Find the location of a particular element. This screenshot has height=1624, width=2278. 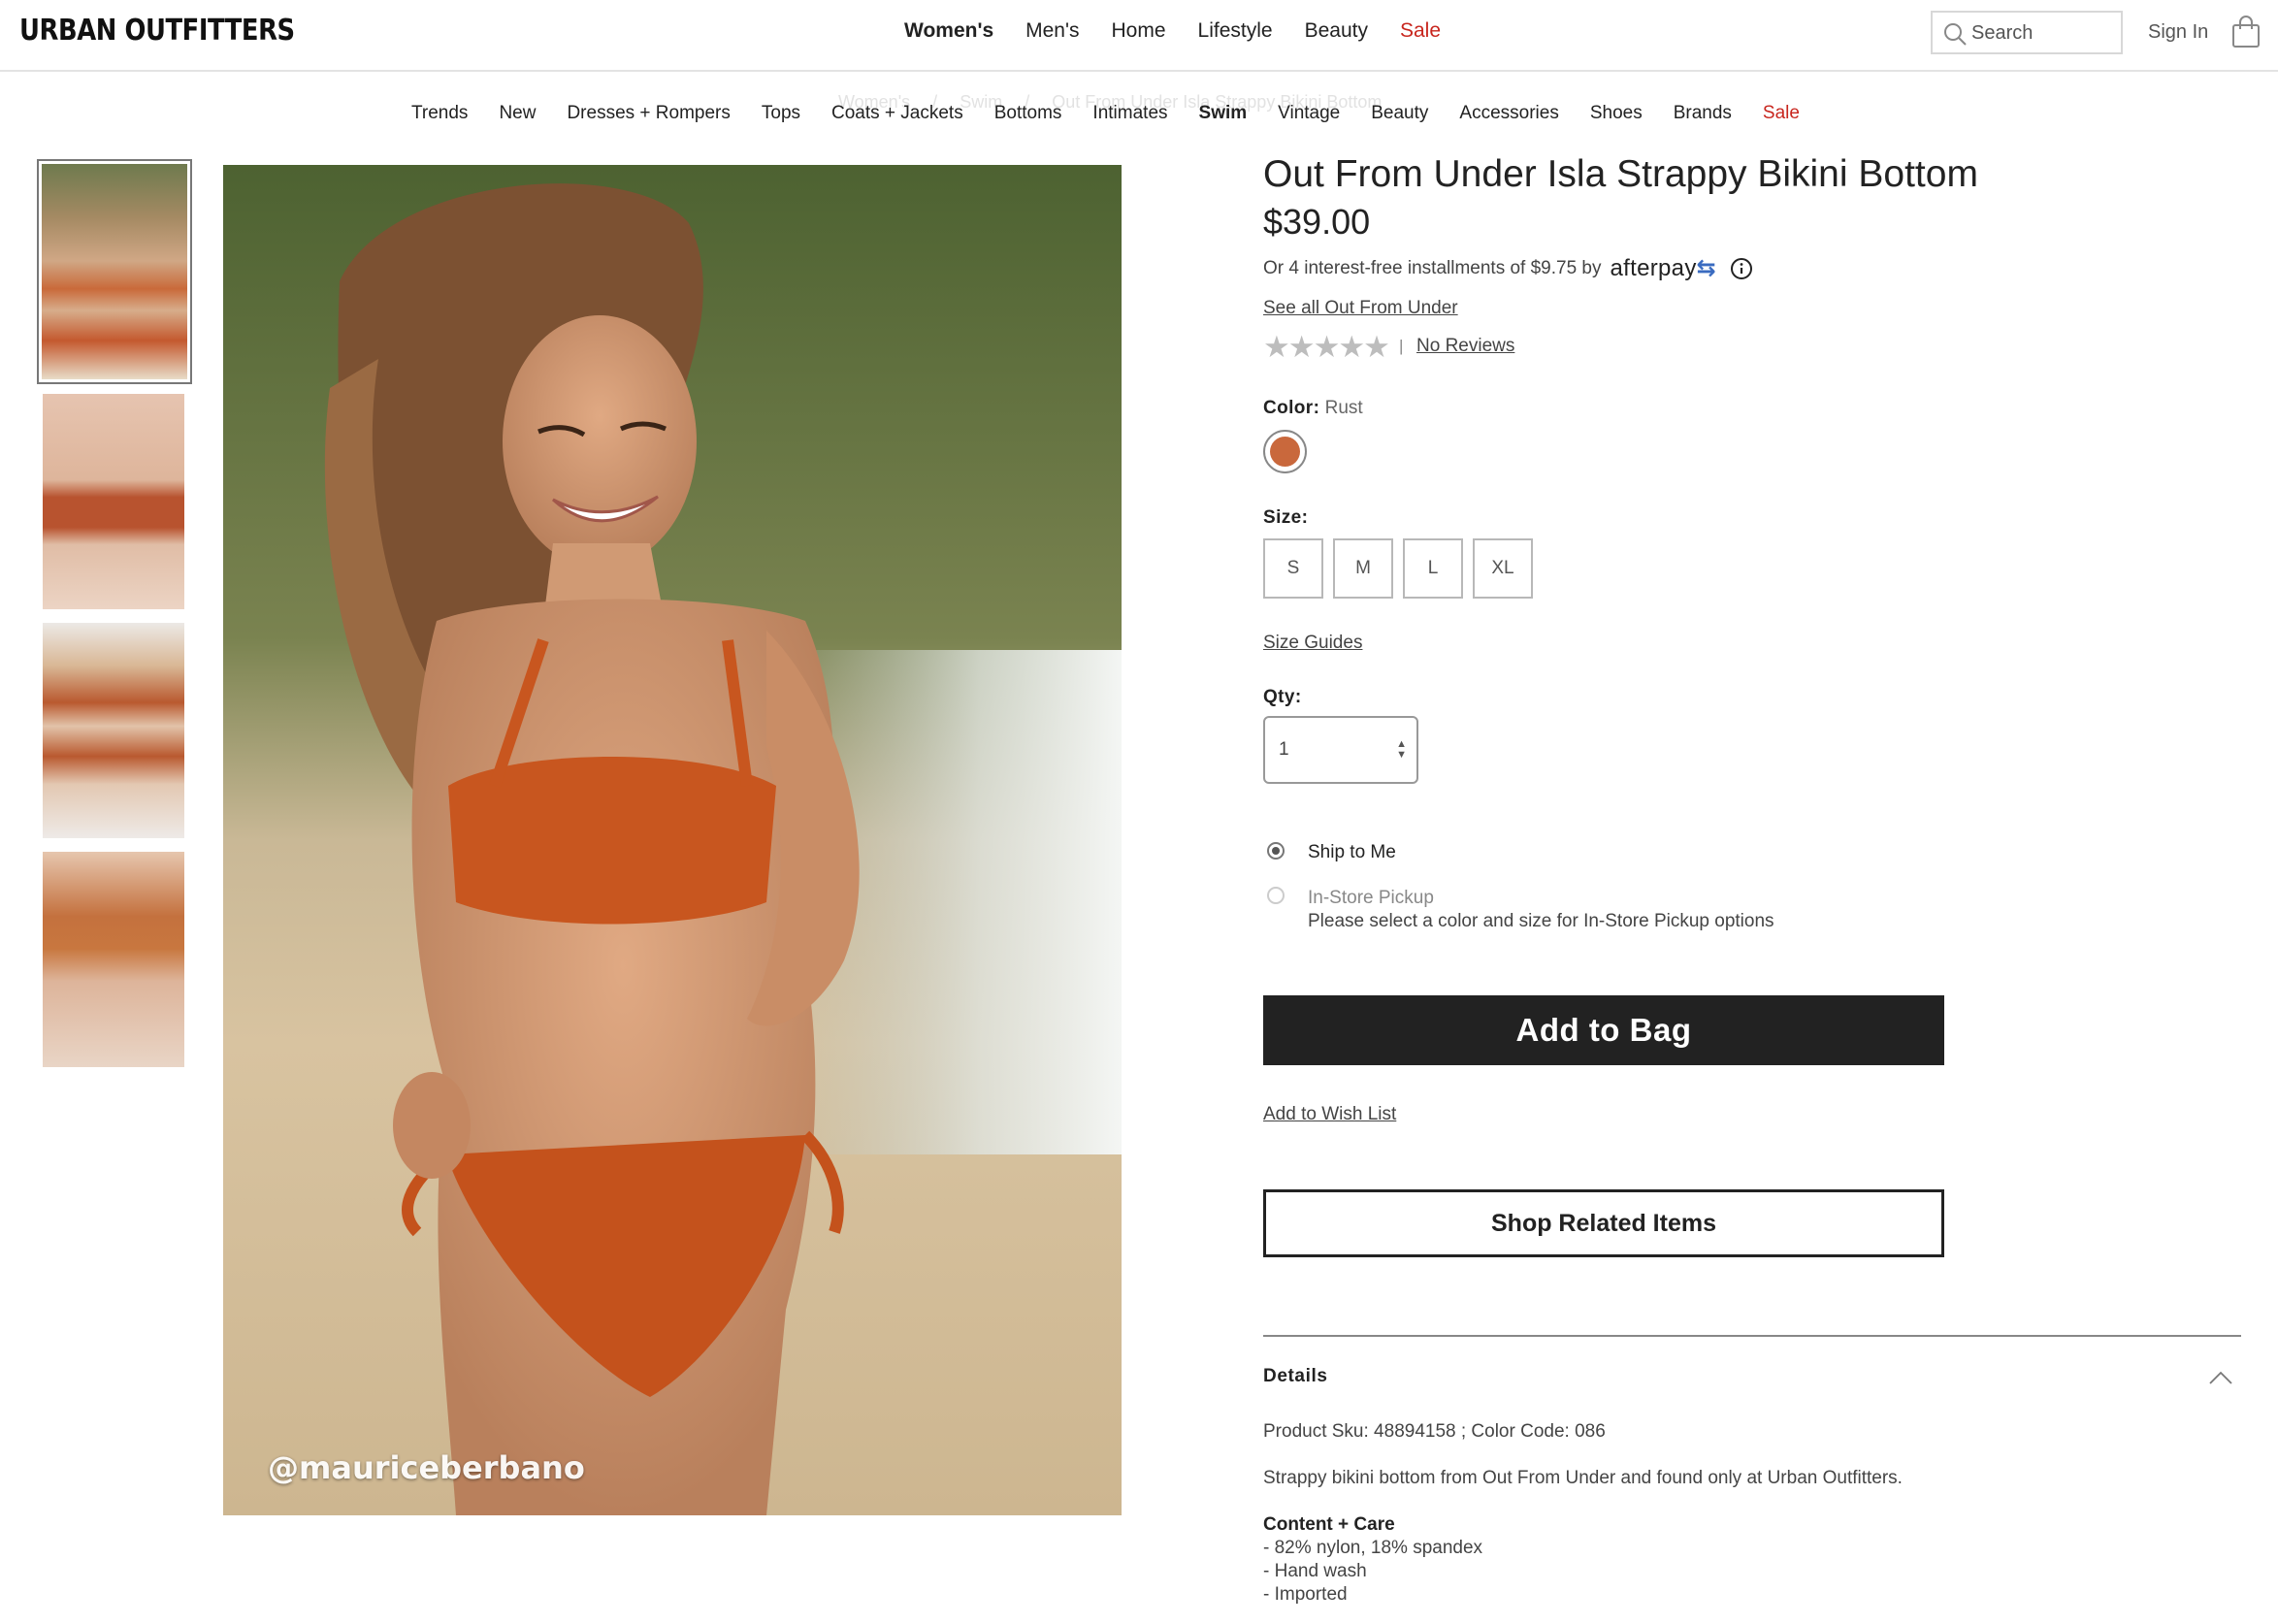

category-vintage: Vintage is located at coordinates (1309, 113).